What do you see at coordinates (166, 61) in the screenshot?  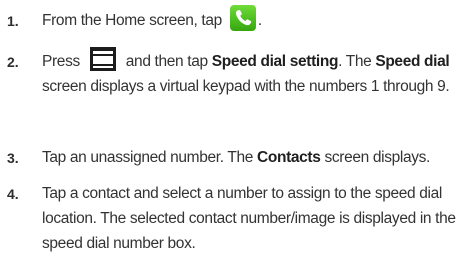 I see `step-2-text-b: and then tap` at bounding box center [166, 61].